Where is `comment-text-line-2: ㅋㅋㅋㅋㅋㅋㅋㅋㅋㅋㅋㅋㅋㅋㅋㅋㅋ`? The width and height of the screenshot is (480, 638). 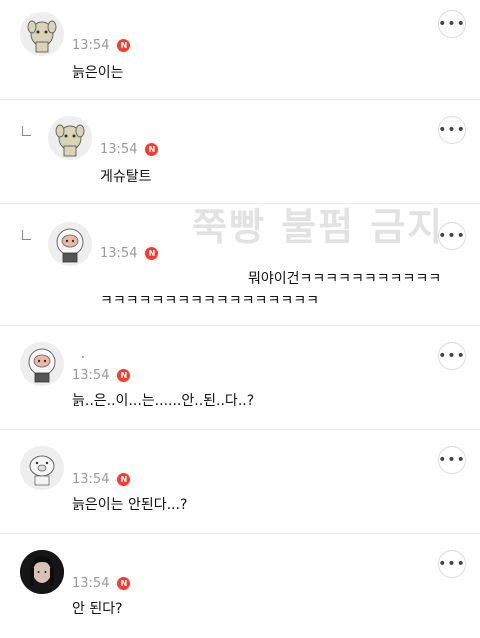 comment-text-line-2: ㅋㅋㅋㅋㅋㅋㅋㅋㅋㅋㅋㅋㅋㅋㅋㅋㅋ is located at coordinates (209, 301).